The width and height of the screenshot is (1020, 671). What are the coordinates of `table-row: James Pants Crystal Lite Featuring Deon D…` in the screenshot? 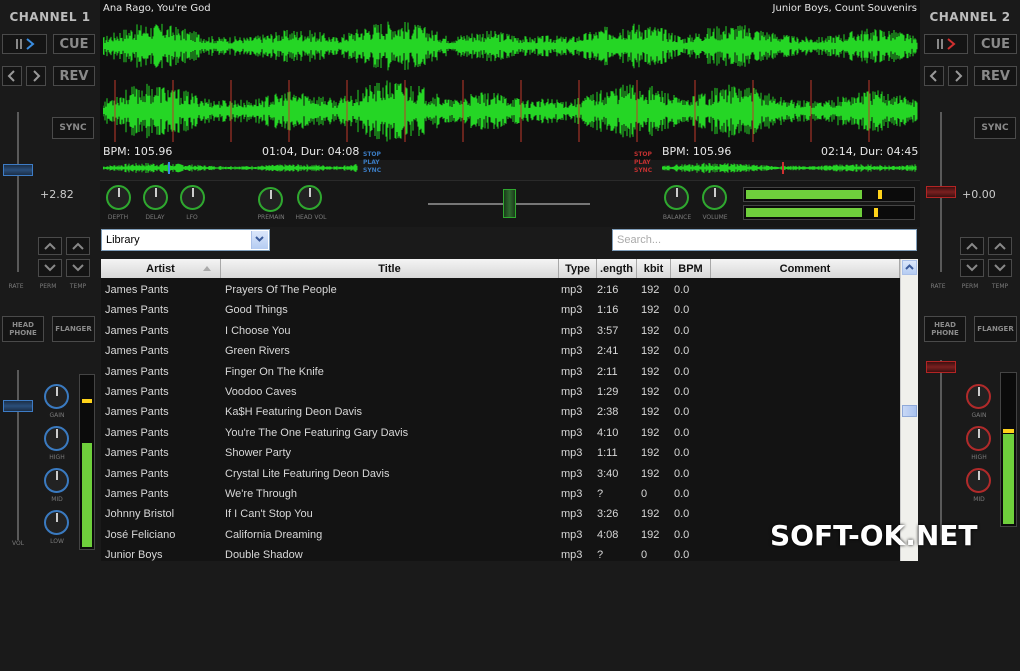 It's located at (500, 474).